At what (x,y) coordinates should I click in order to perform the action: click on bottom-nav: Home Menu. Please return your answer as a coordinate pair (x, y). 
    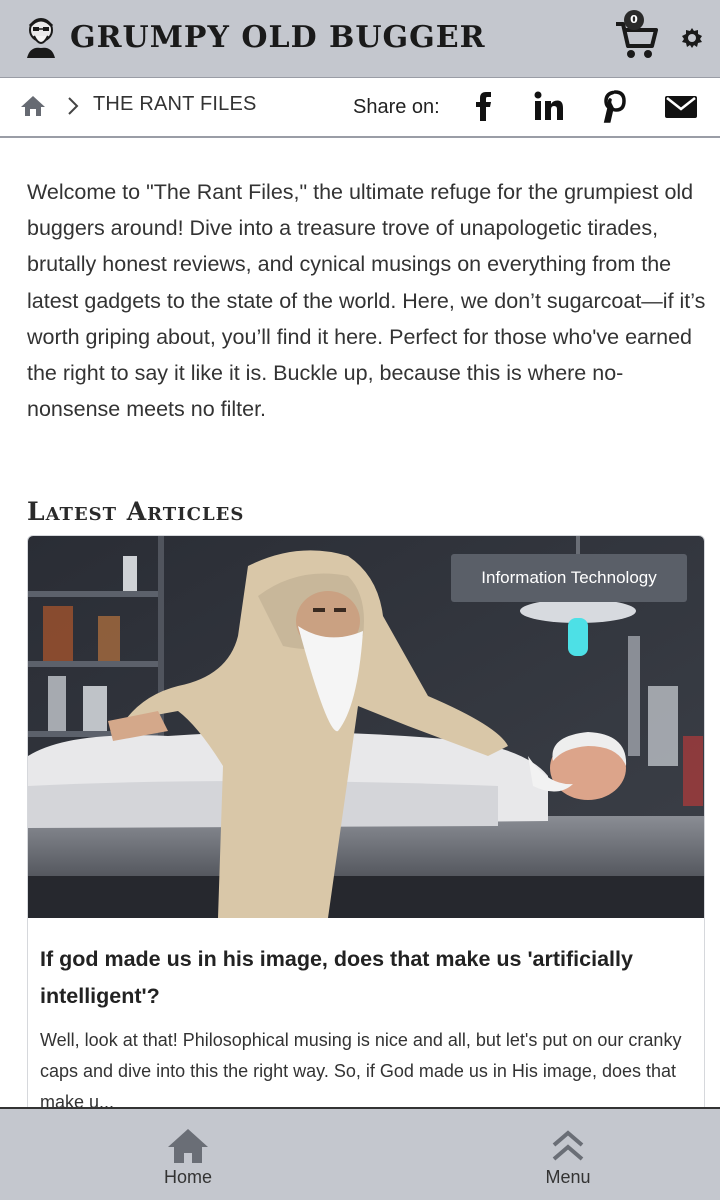
    Looking at the image, I should click on (360, 1153).